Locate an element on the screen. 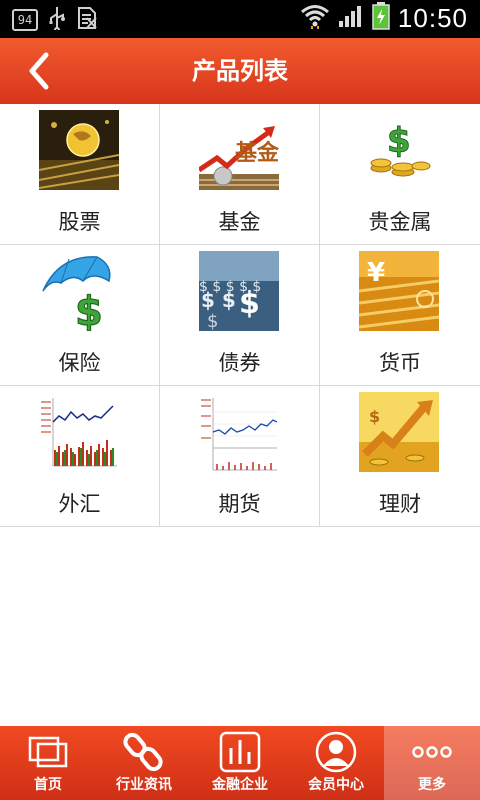 The image size is (480, 800). status-right: 10:50 is located at coordinates (384, 18).